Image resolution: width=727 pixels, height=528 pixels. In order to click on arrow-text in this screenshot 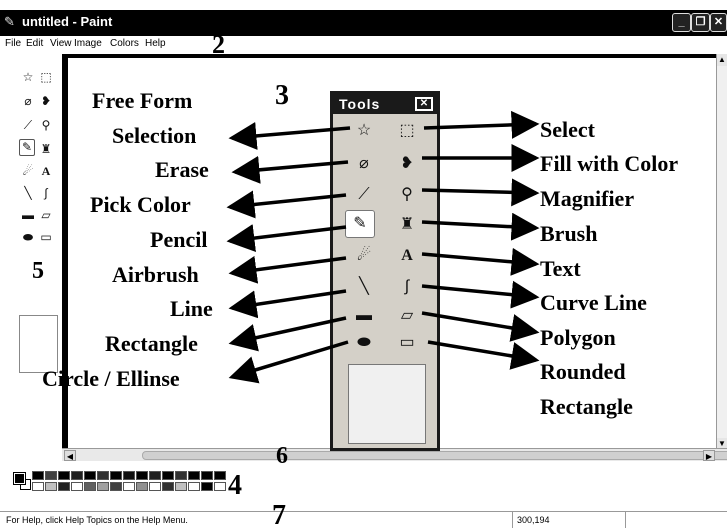, I will do `click(480, 261)`.